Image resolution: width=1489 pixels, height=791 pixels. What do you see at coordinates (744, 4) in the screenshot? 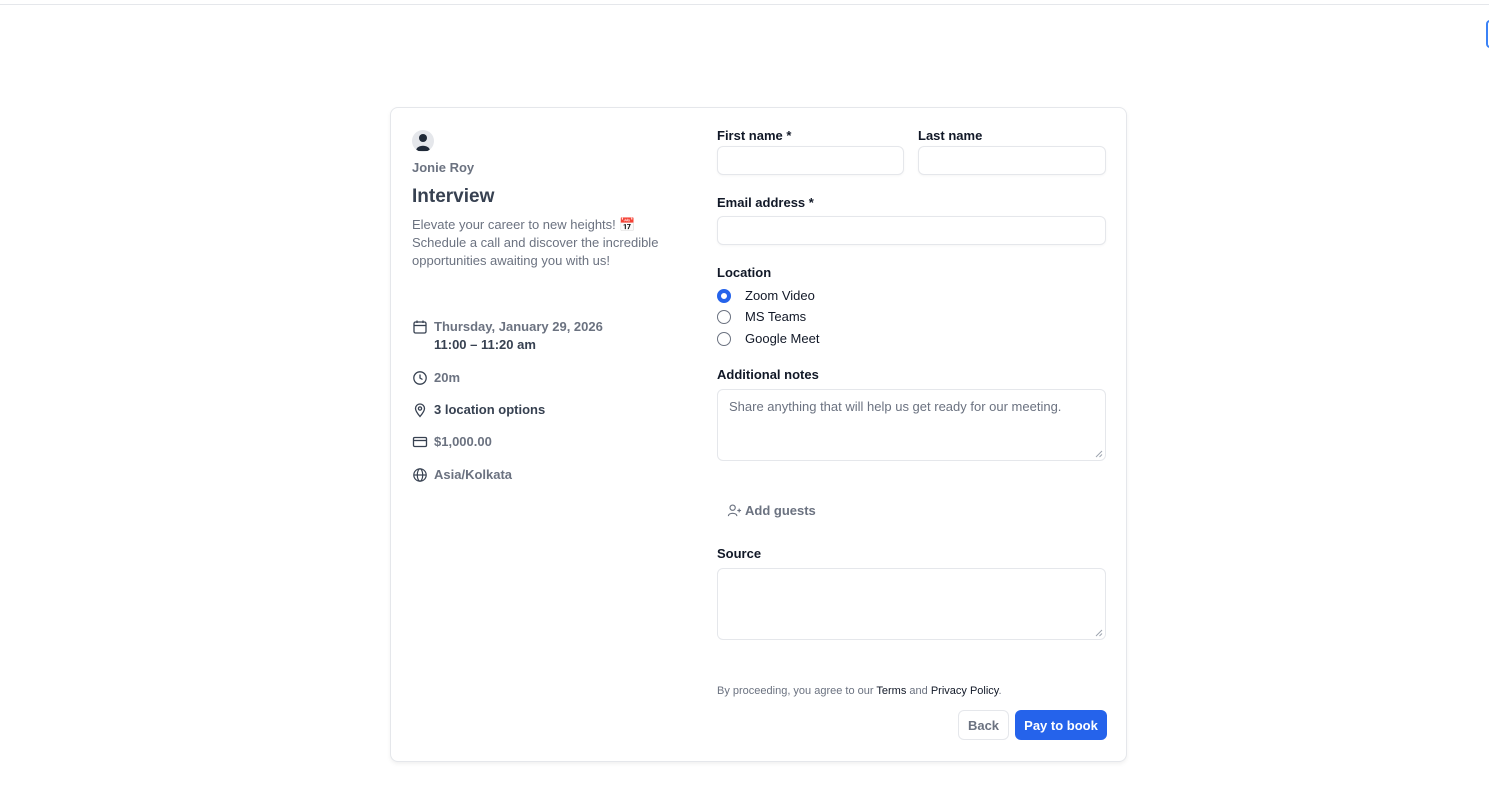
I see `top-divider` at bounding box center [744, 4].